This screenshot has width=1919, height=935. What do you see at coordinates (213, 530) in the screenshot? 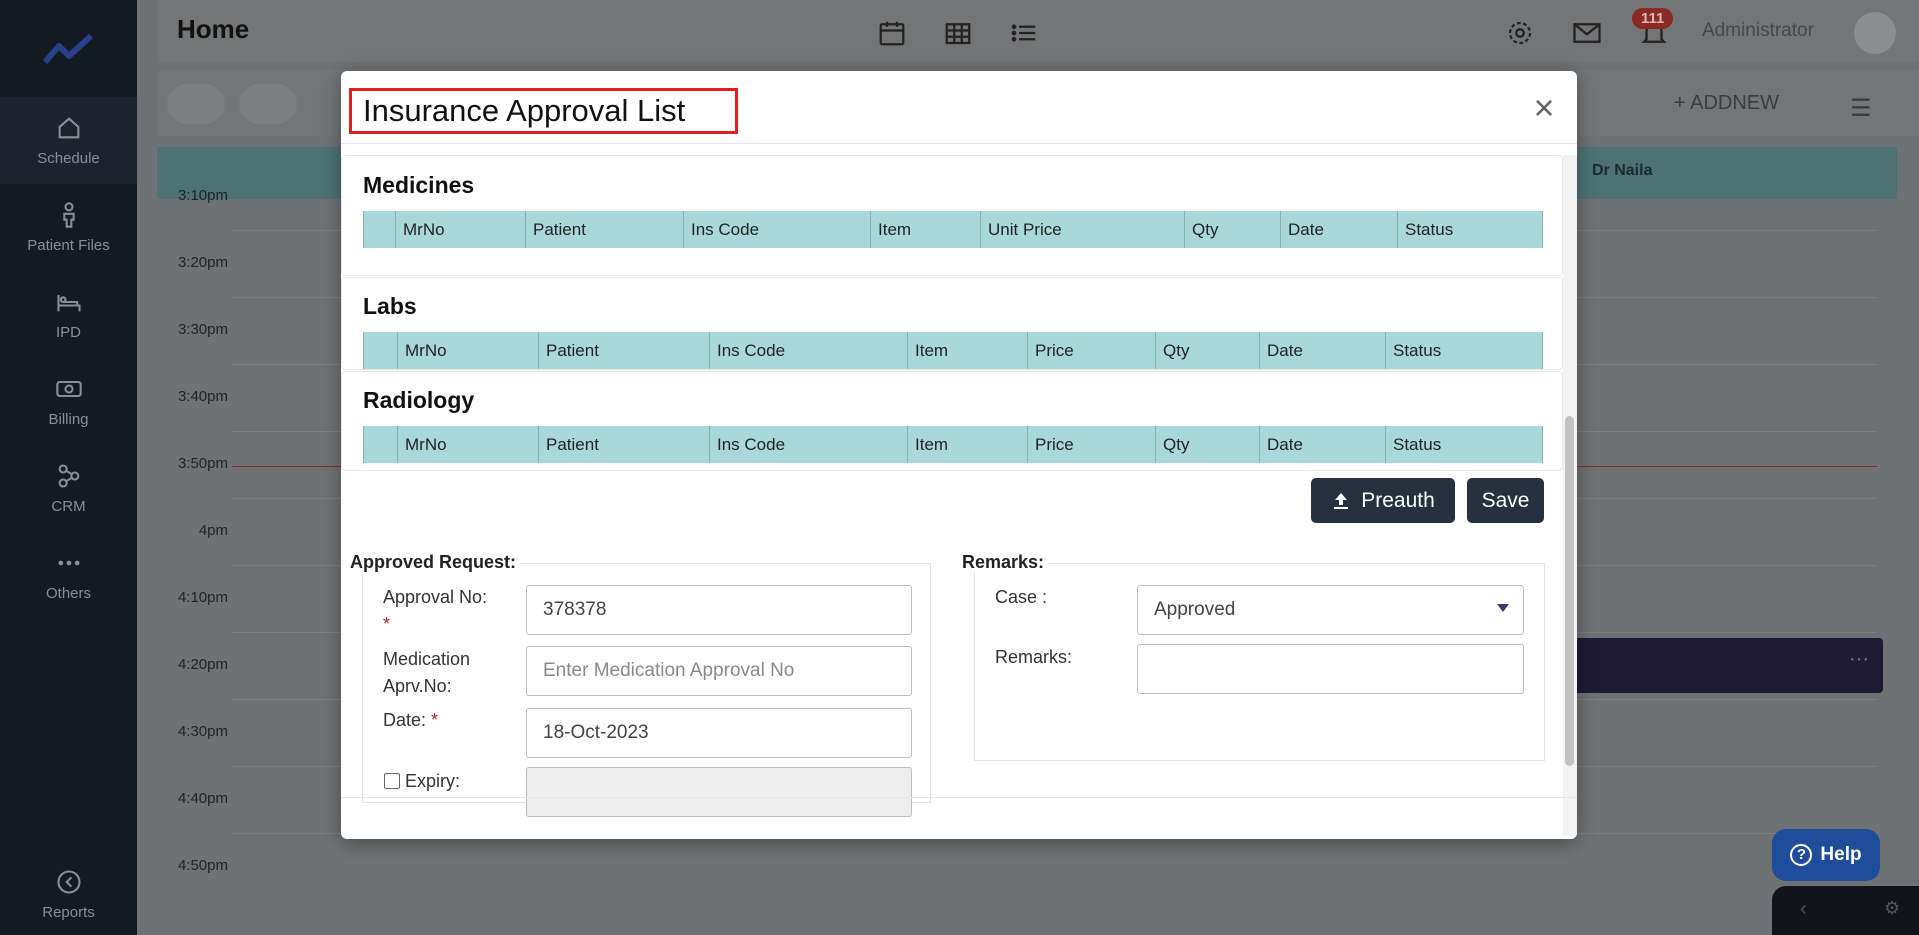
I see `time-slot: 4pm` at bounding box center [213, 530].